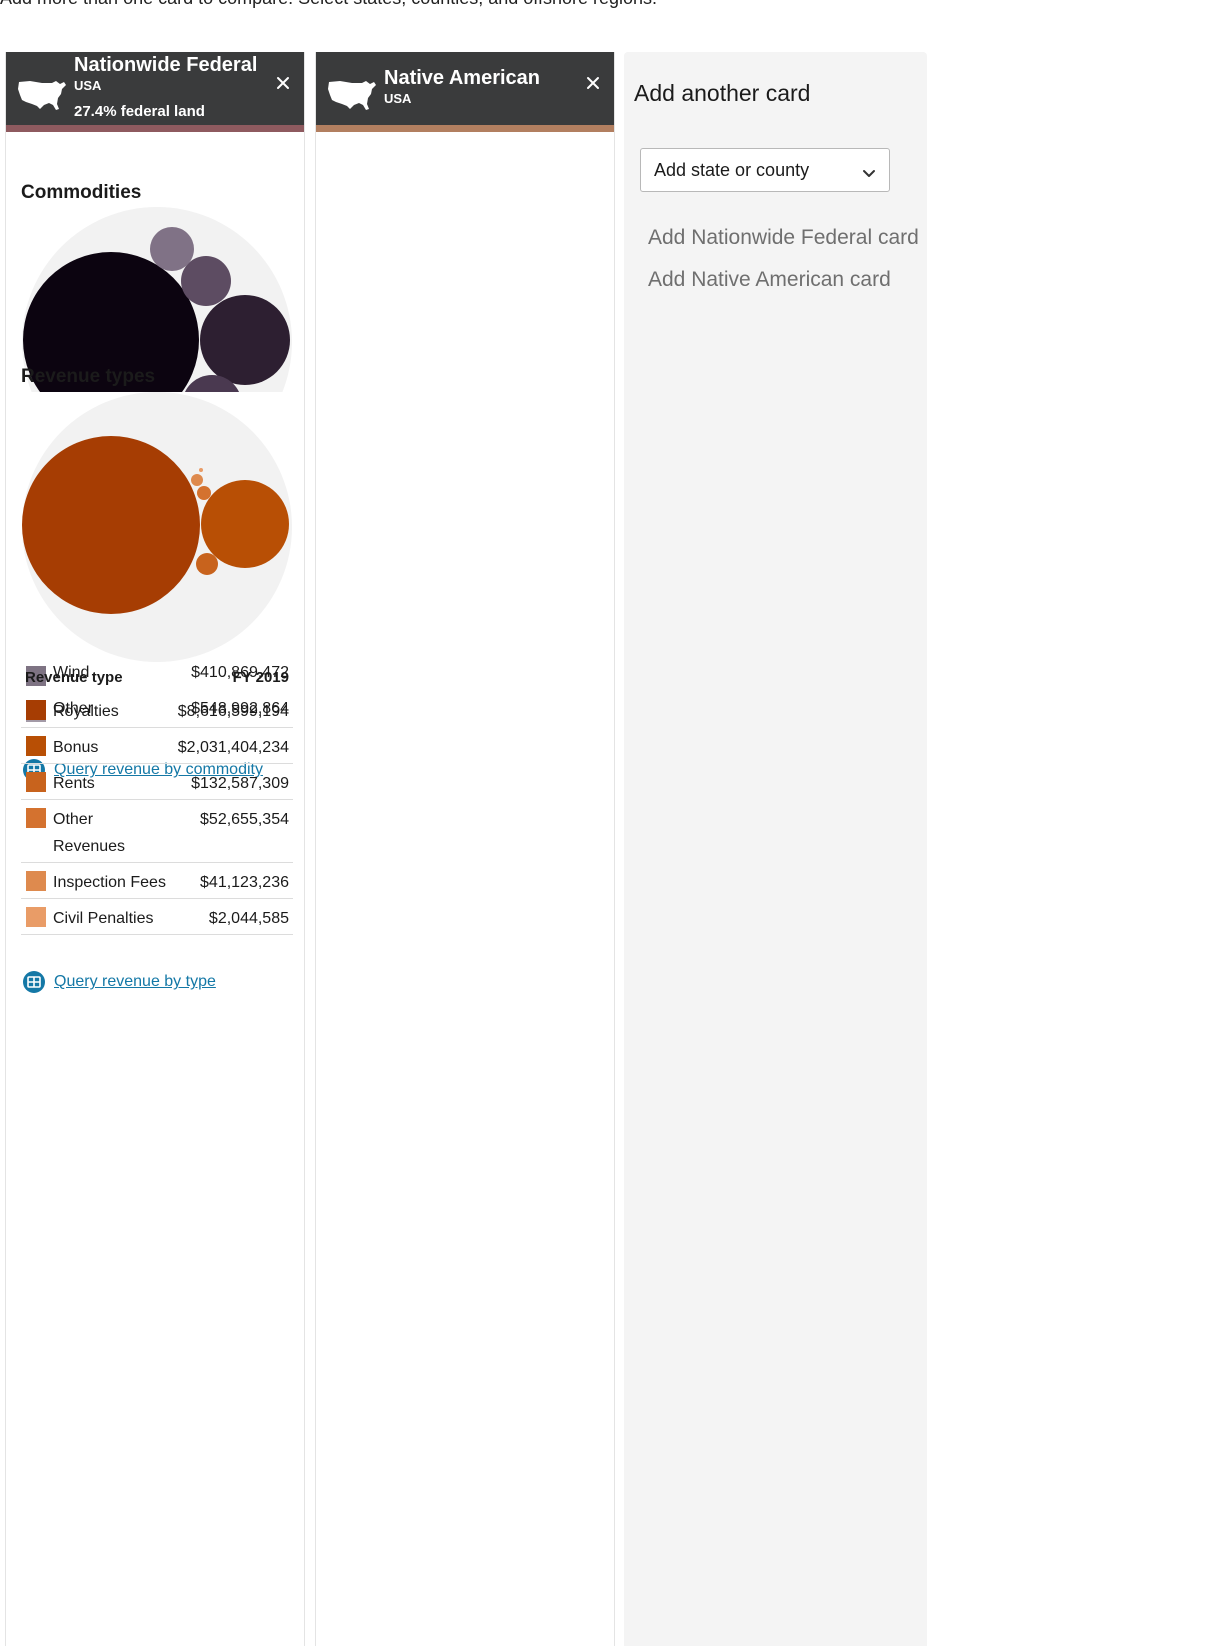 This screenshot has height=1646, width=1232. What do you see at coordinates (245, 524) in the screenshot?
I see `revenue-bubble-bonus` at bounding box center [245, 524].